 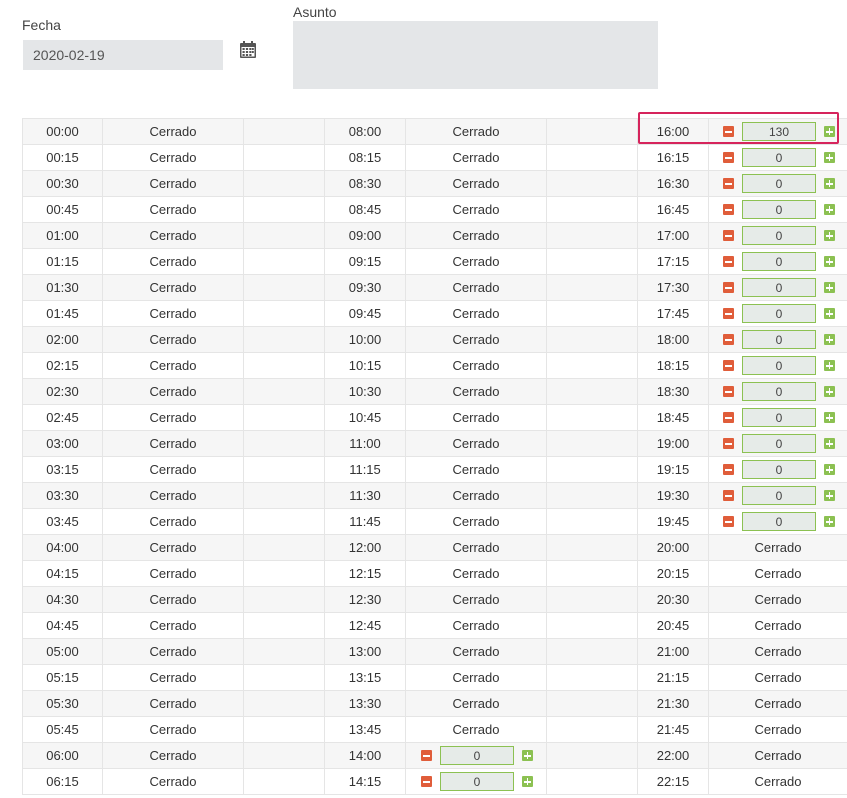 I want to click on time-cell: 05:30, so click(x=62, y=703).